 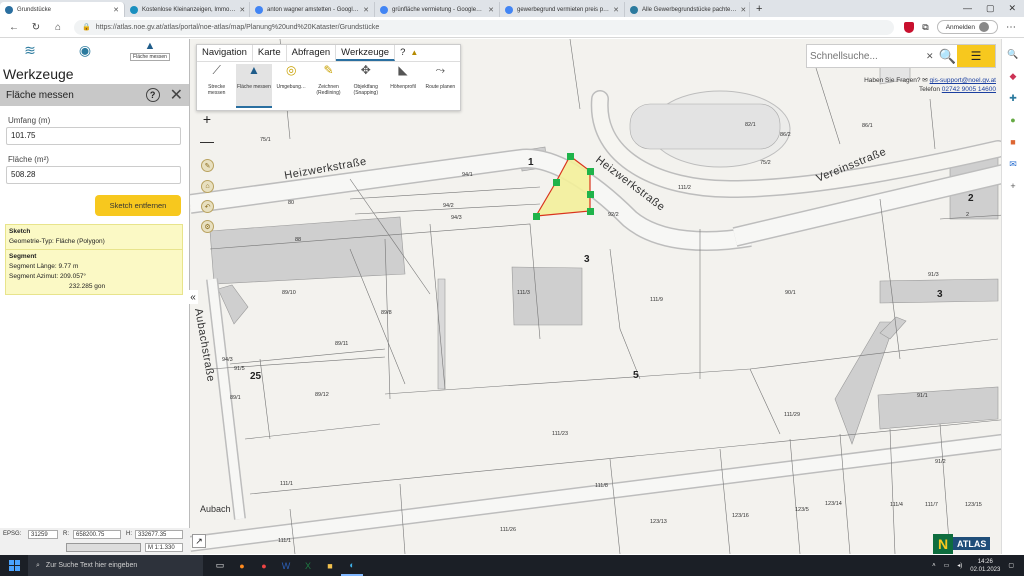 I want to click on active-tool-label: Fläche messen, so click(x=150, y=56).